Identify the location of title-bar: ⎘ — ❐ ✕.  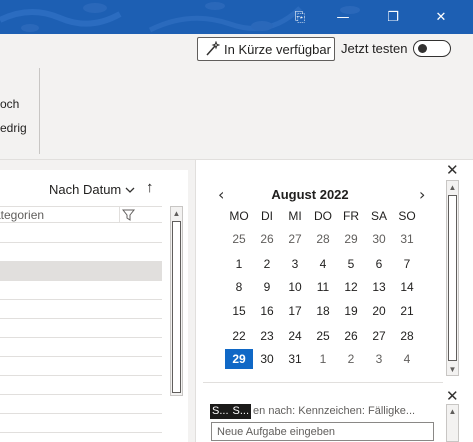
(236, 17).